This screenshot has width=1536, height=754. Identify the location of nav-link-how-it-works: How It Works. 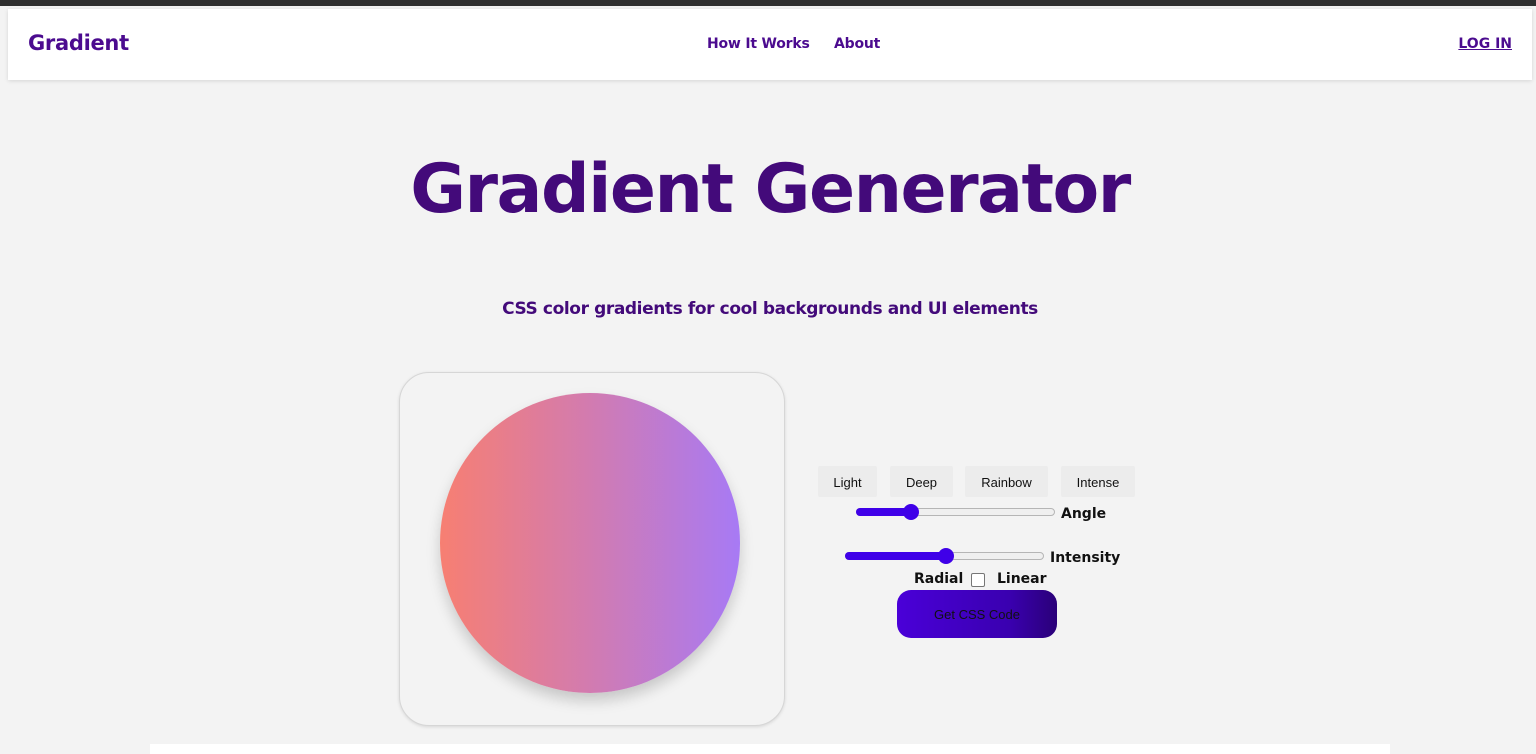
(758, 44).